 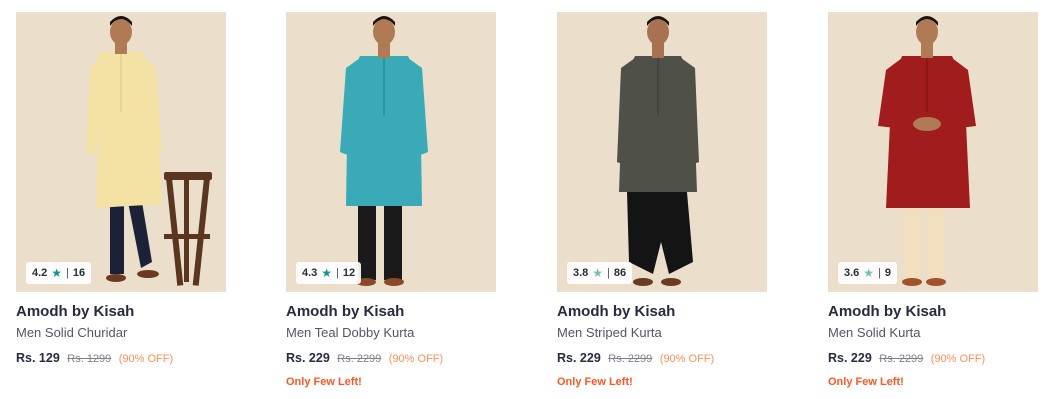 I want to click on rating-count: 9, so click(x=888, y=273).